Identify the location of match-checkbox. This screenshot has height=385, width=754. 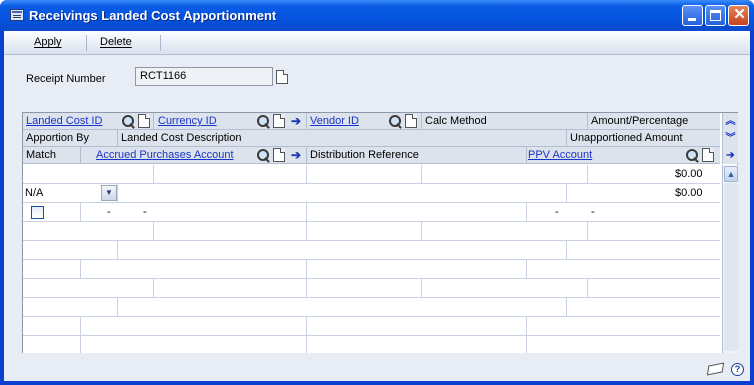
(37, 212).